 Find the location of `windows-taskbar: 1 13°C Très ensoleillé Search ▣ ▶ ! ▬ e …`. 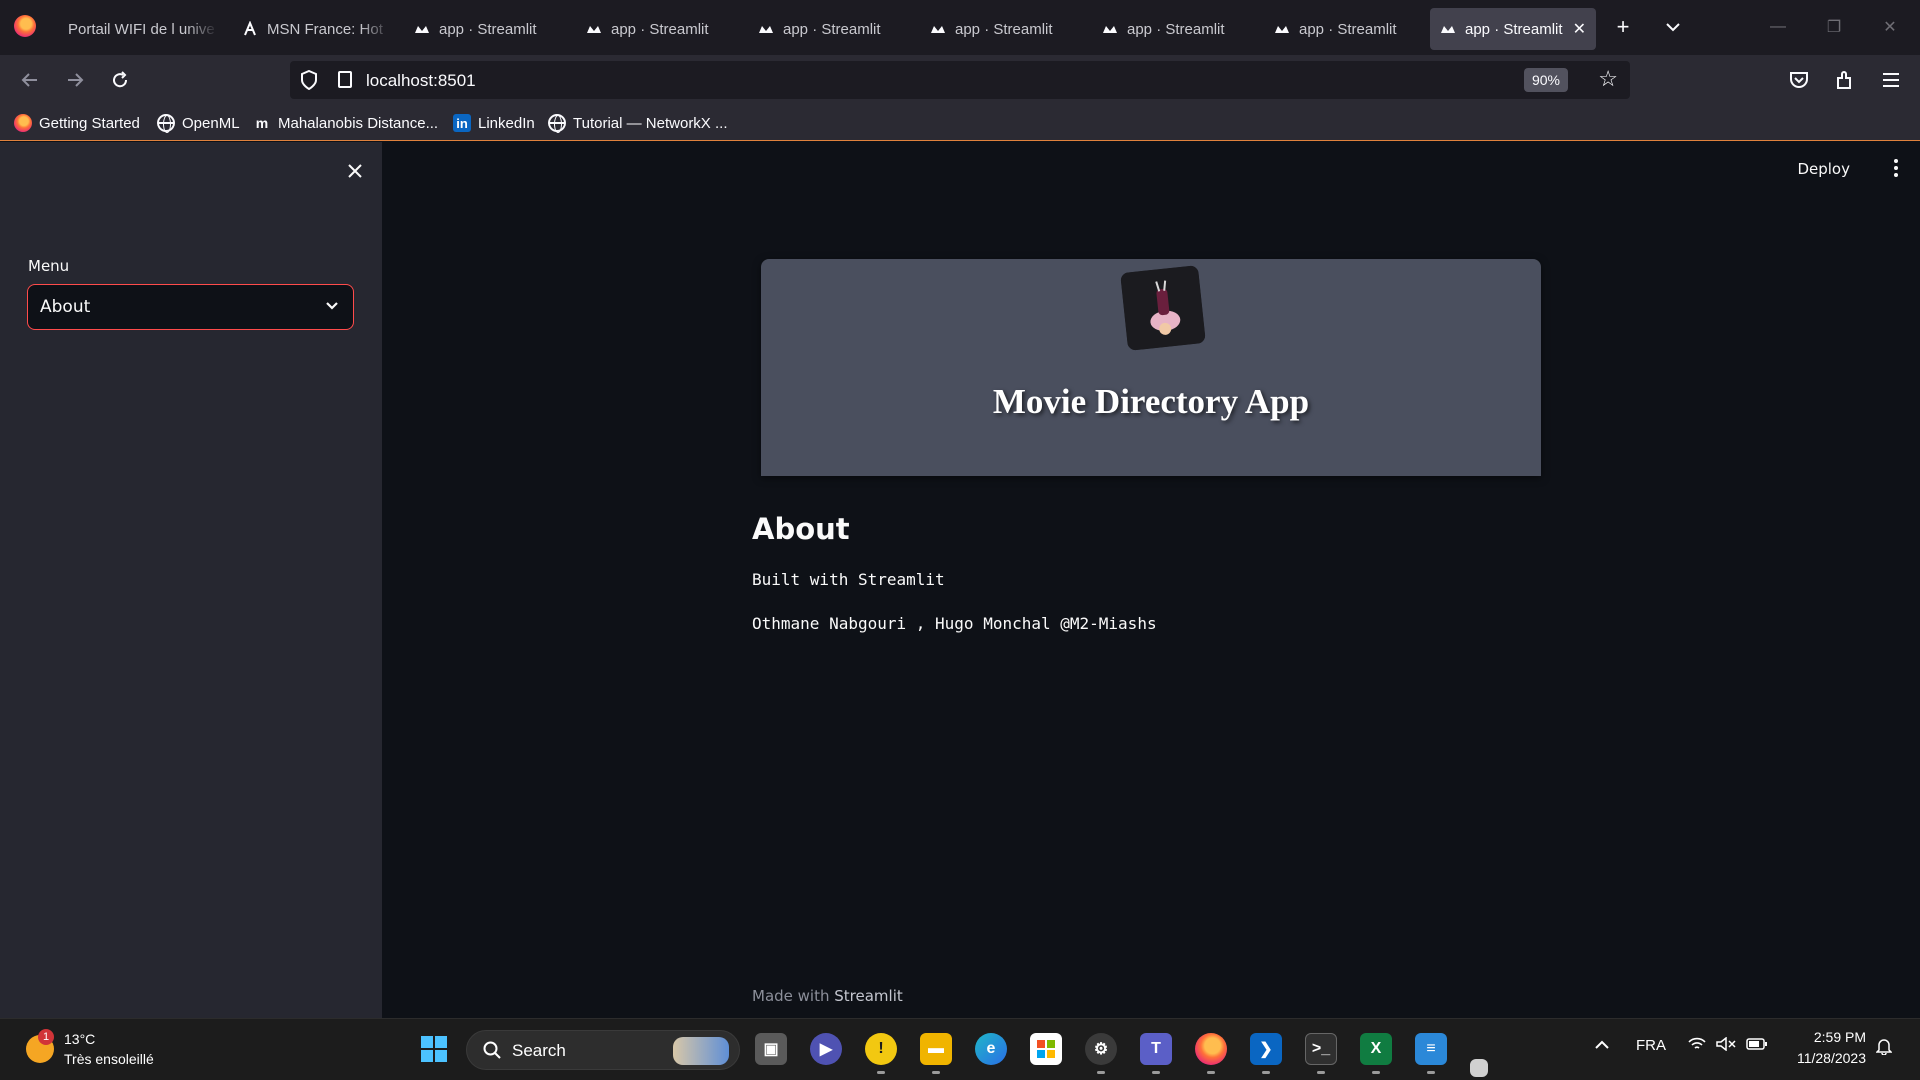

windows-taskbar: 1 13°C Très ensoleillé Search ▣ ▶ ! ▬ e … is located at coordinates (960, 1049).